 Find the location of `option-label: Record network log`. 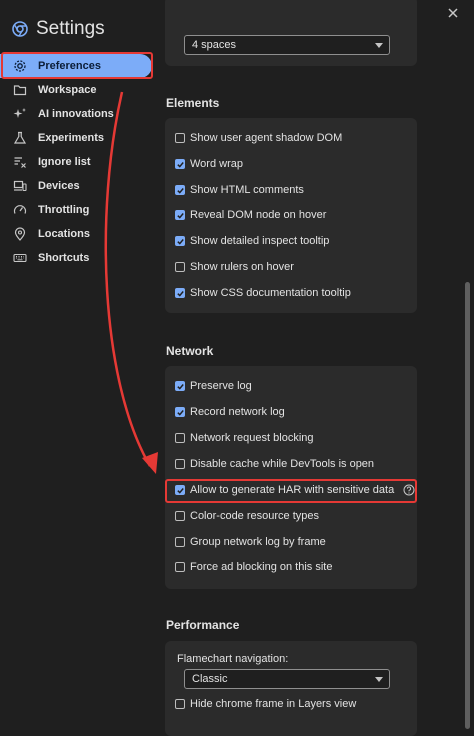

option-label: Record network log is located at coordinates (237, 412).